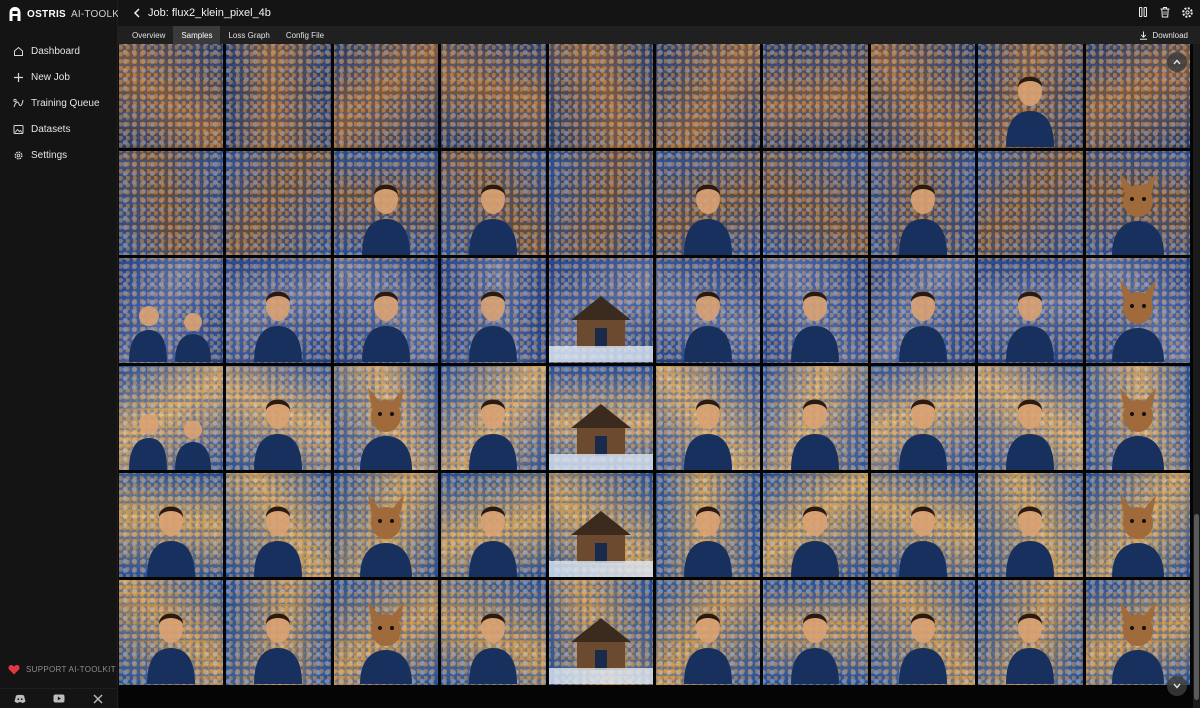 The height and width of the screenshot is (708, 1200). I want to click on tab-loss-graph: Loss Graph, so click(248, 35).